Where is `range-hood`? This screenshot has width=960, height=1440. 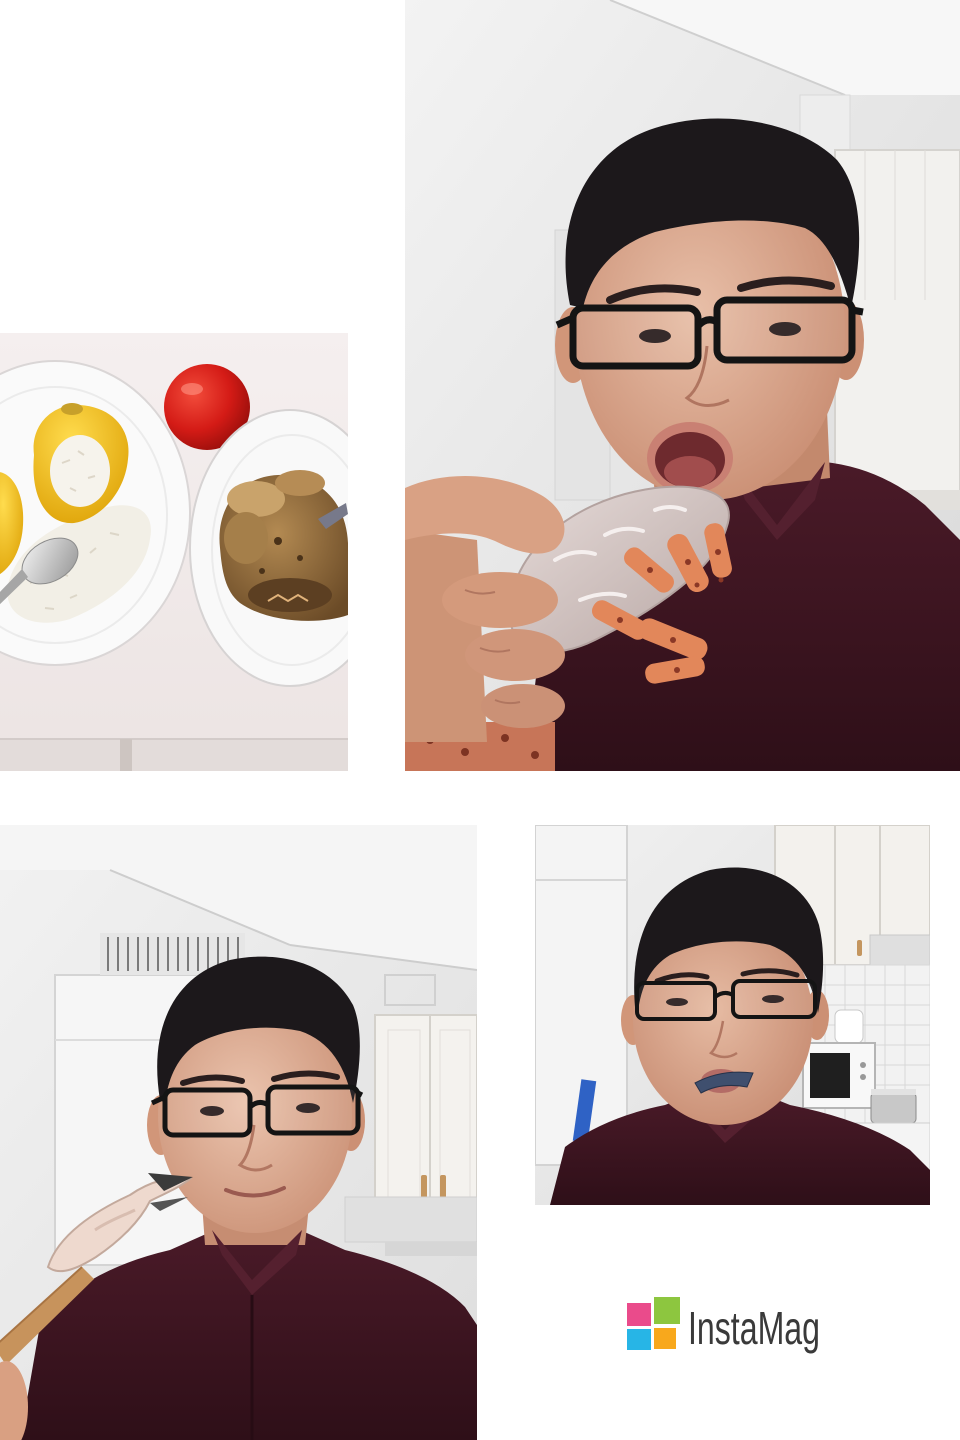 range-hood is located at coordinates (899, 950).